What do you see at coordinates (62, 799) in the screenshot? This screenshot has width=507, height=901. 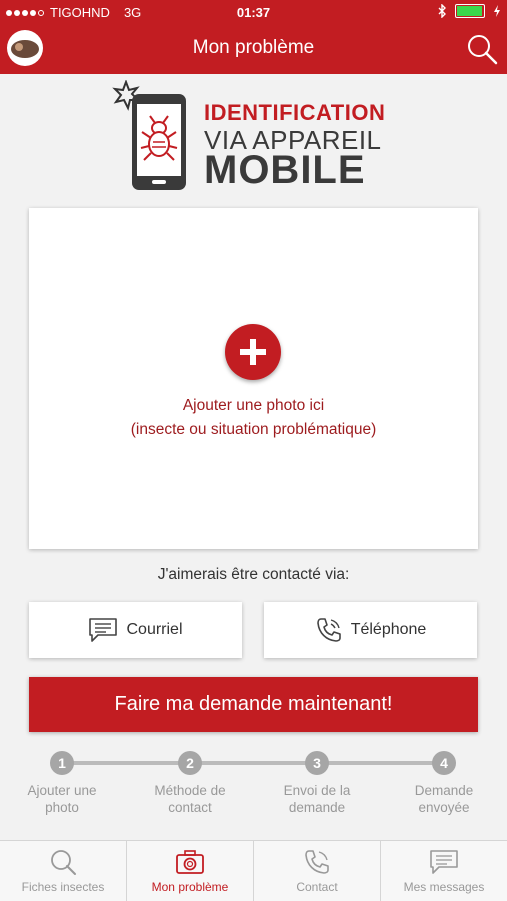 I see `step-1-label: Ajouter une photo` at bounding box center [62, 799].